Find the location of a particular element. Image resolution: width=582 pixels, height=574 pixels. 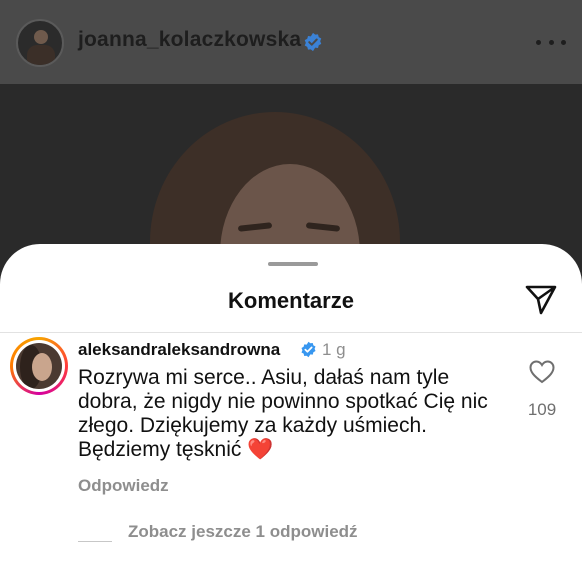

comment-timestamp: 1 g is located at coordinates (334, 349).